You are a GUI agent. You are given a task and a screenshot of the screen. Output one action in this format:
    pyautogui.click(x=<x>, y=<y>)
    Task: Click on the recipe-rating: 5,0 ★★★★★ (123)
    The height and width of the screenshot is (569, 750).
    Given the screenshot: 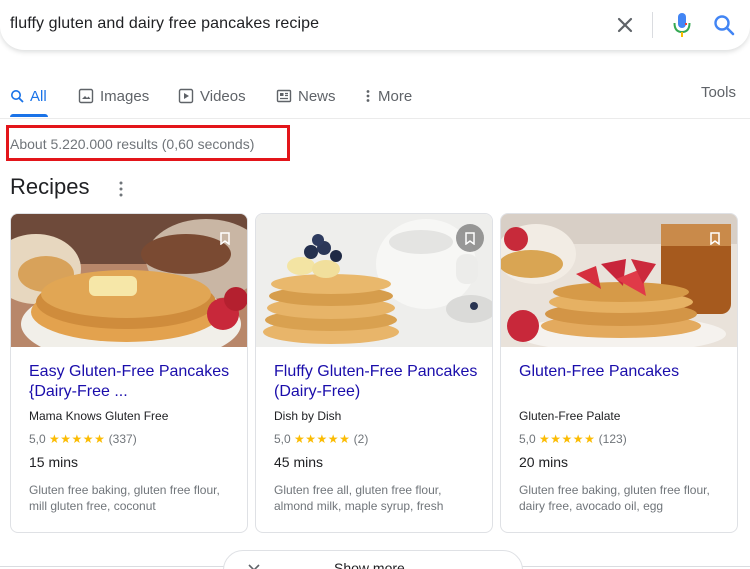 What is the action you would take?
    pyautogui.click(x=573, y=439)
    